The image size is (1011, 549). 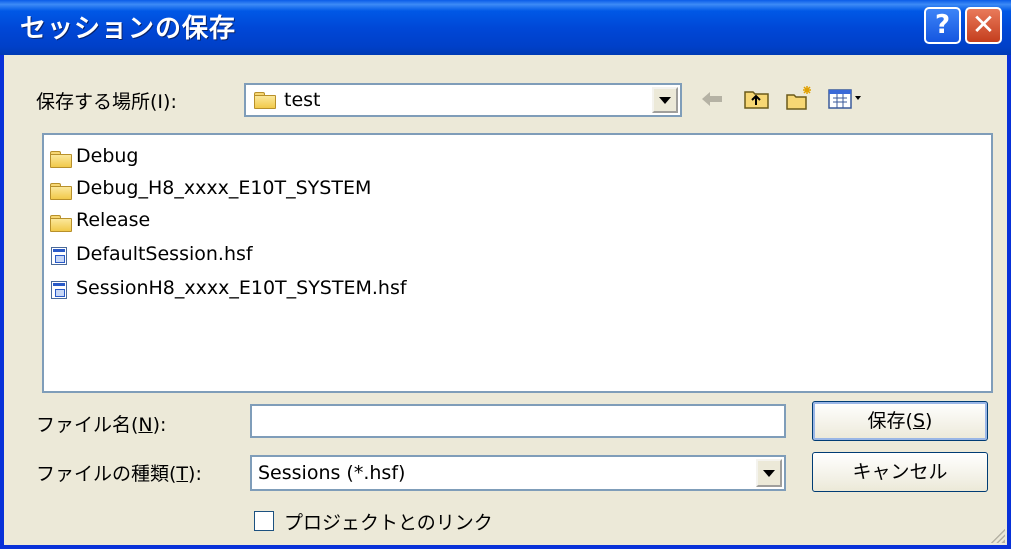 What do you see at coordinates (900, 472) in the screenshot?
I see `cancel-button: キャンセル` at bounding box center [900, 472].